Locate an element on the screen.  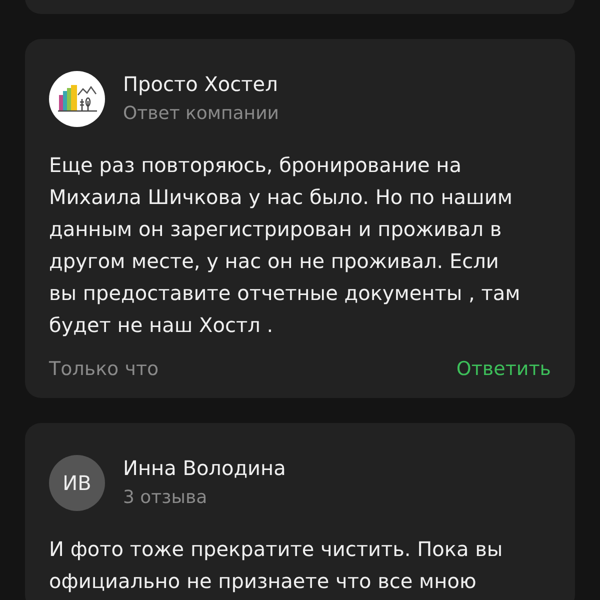
author-name: Просто Хостел is located at coordinates (201, 84).